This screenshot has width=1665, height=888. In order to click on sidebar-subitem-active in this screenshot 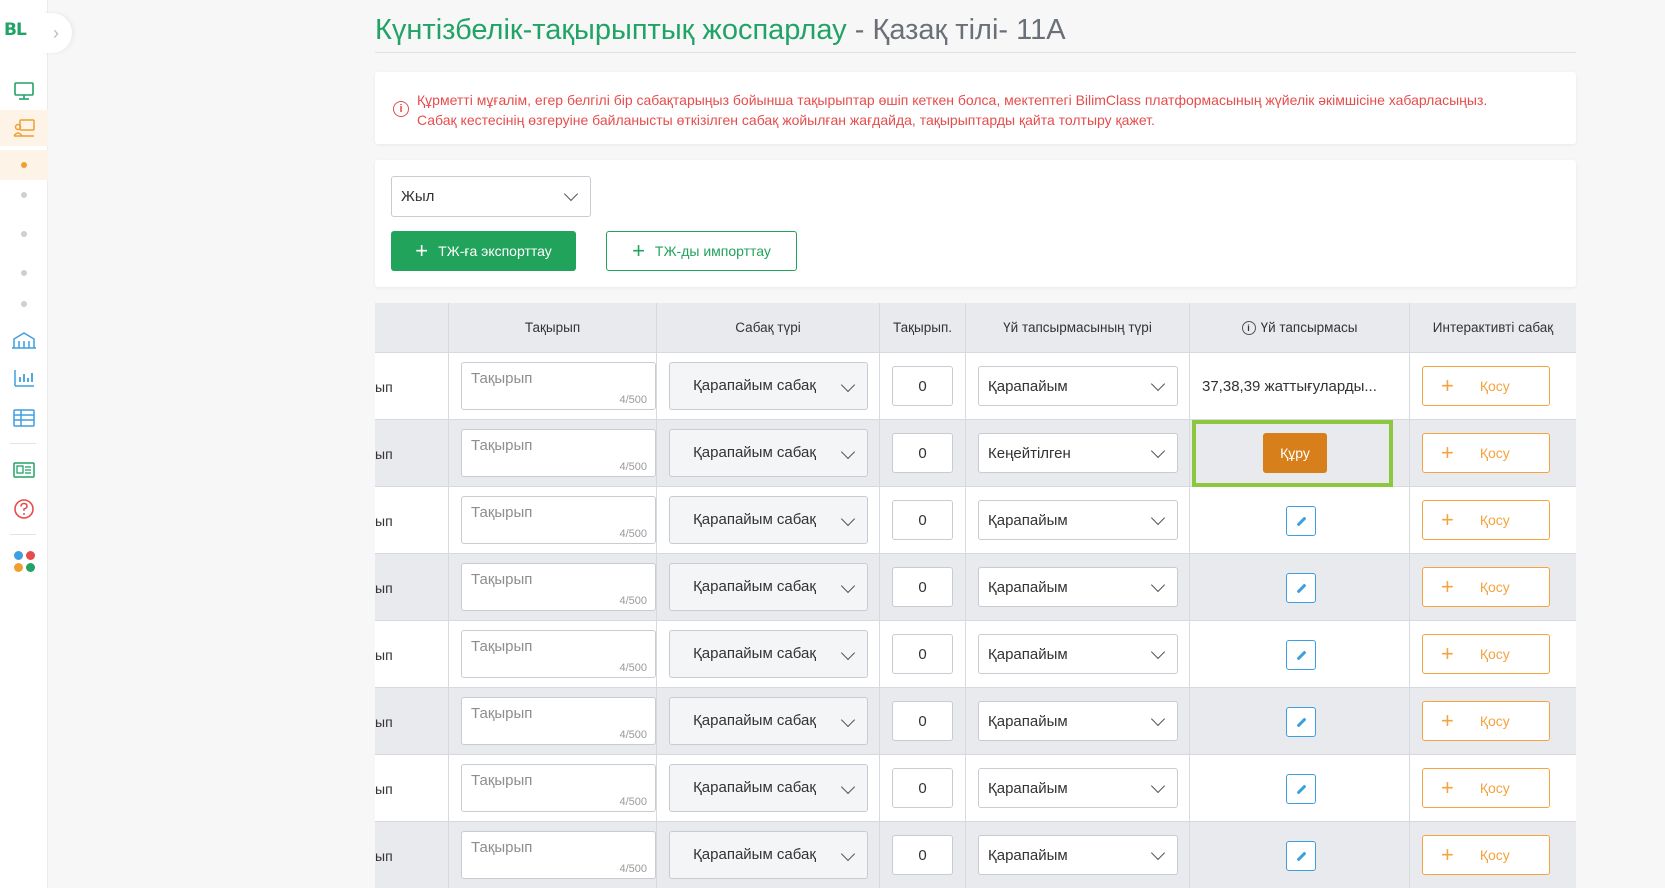, I will do `click(24, 165)`.